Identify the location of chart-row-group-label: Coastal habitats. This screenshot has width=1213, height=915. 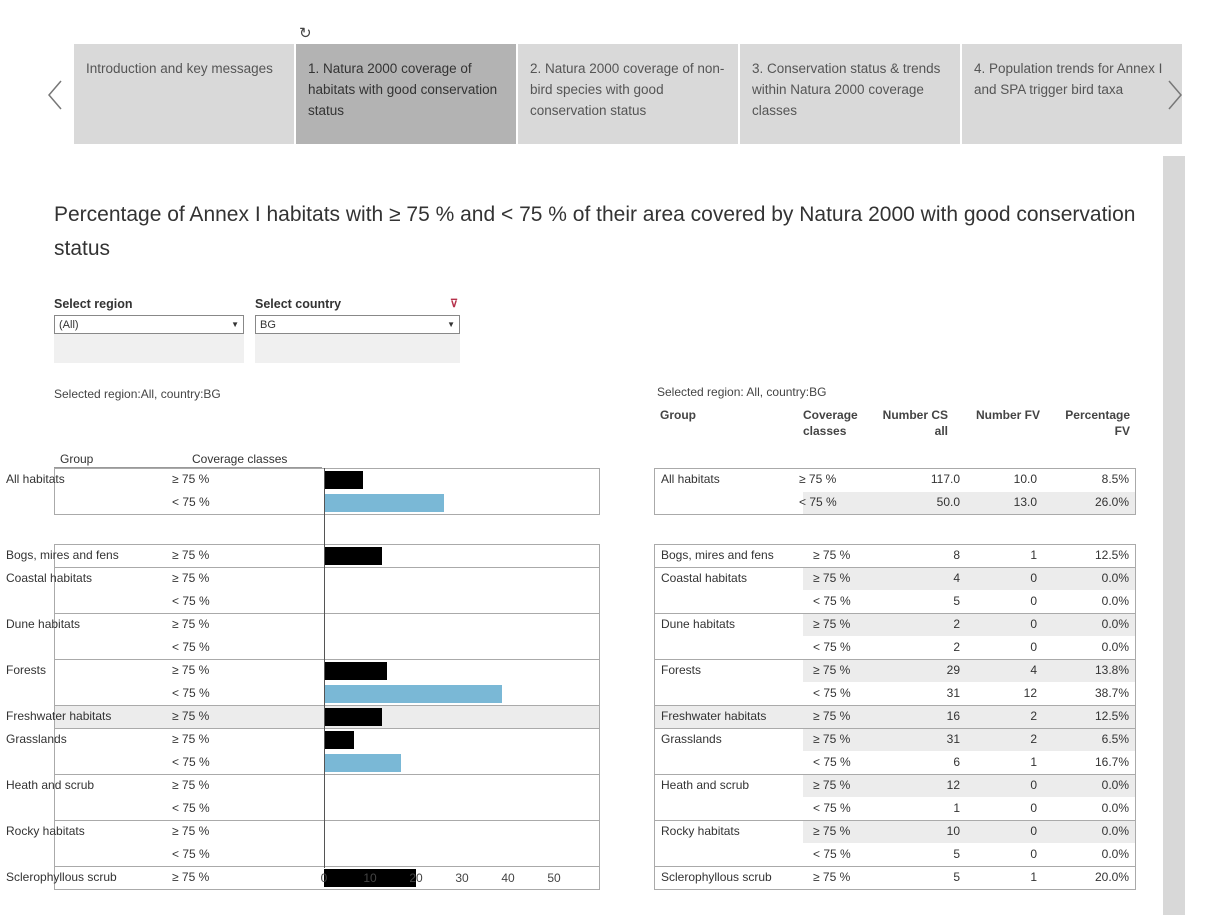
(49, 578).